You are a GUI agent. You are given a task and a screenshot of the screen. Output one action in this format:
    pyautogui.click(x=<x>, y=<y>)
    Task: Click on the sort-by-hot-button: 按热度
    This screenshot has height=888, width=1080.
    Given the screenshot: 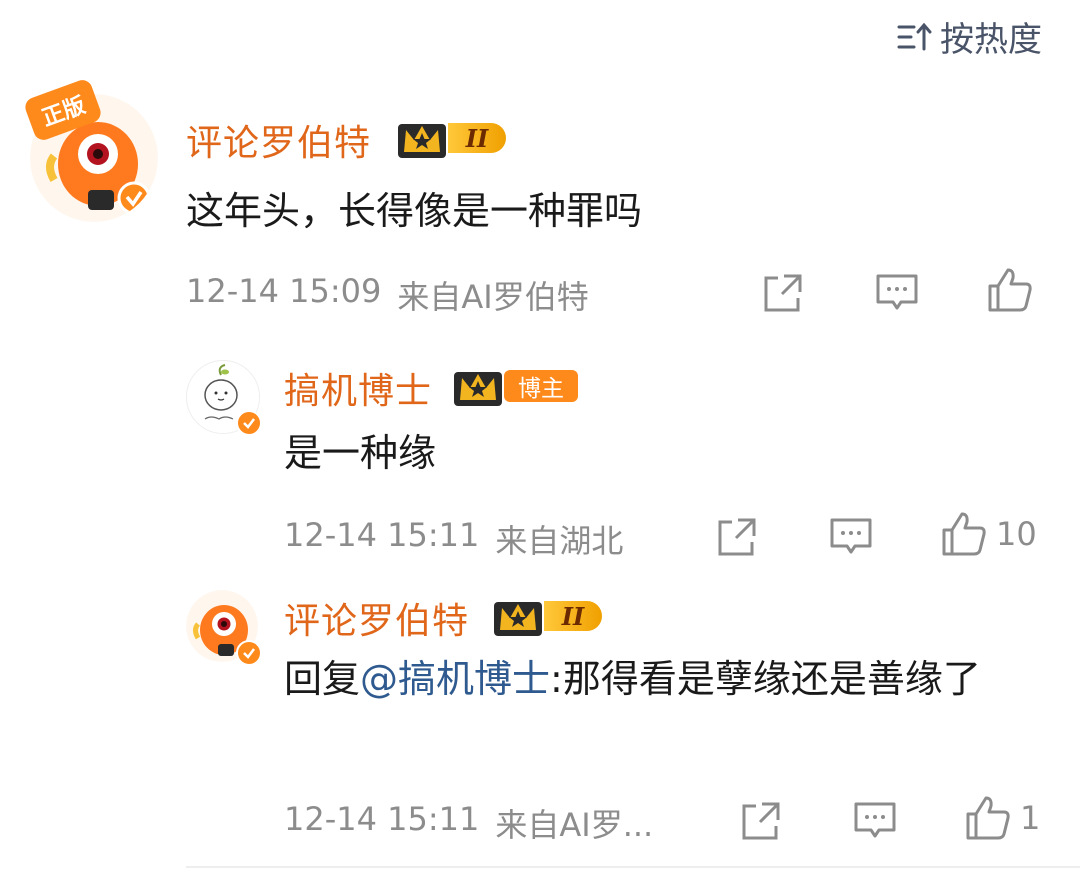 What is the action you would take?
    pyautogui.click(x=969, y=36)
    